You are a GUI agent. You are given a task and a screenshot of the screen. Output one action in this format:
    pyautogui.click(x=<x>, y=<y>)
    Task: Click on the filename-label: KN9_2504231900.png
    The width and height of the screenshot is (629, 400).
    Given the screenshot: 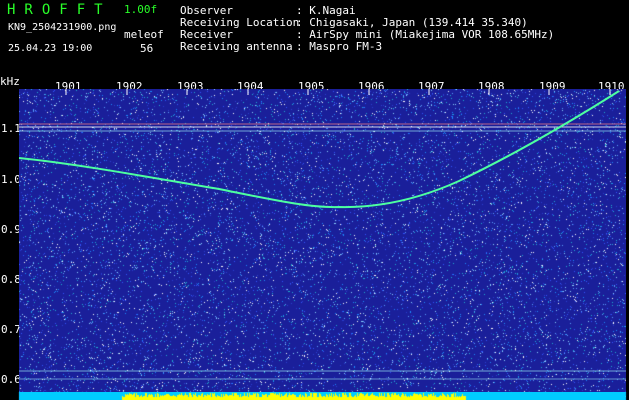 What is the action you would take?
    pyautogui.click(x=62, y=27)
    